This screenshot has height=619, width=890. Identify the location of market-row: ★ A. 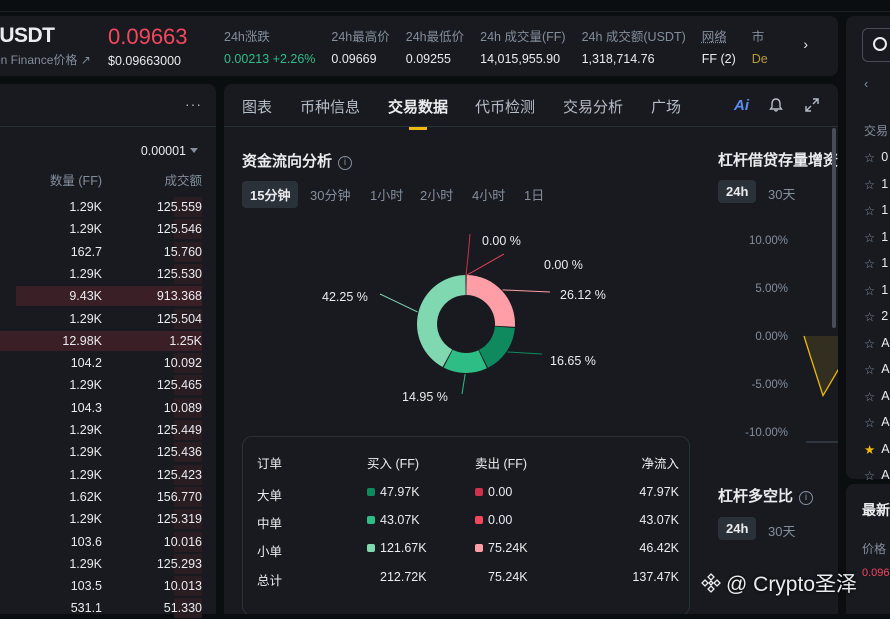
(877, 449).